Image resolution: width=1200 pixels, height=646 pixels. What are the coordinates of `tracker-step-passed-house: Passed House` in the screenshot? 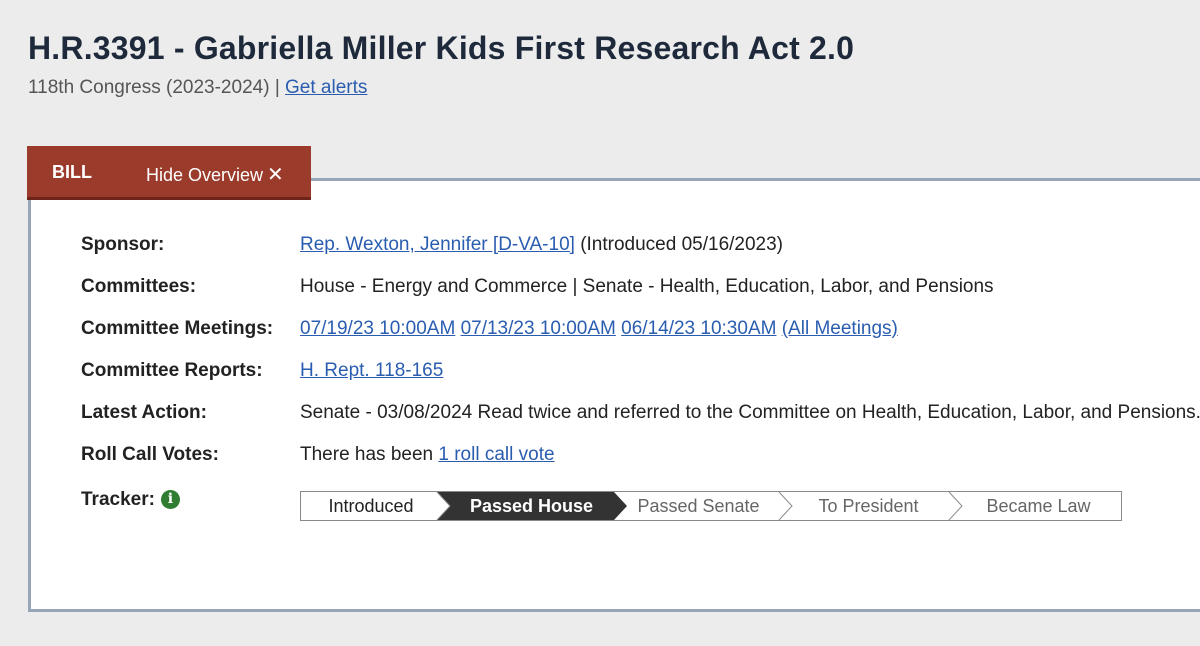 It's located at (531, 506).